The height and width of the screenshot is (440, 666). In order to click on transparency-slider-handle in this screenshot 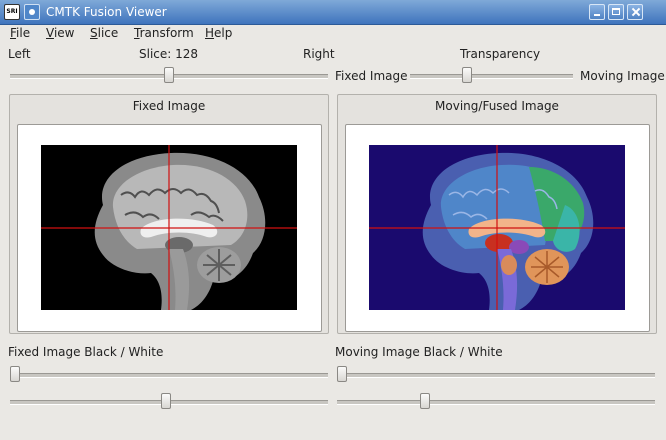, I will do `click(467, 75)`.